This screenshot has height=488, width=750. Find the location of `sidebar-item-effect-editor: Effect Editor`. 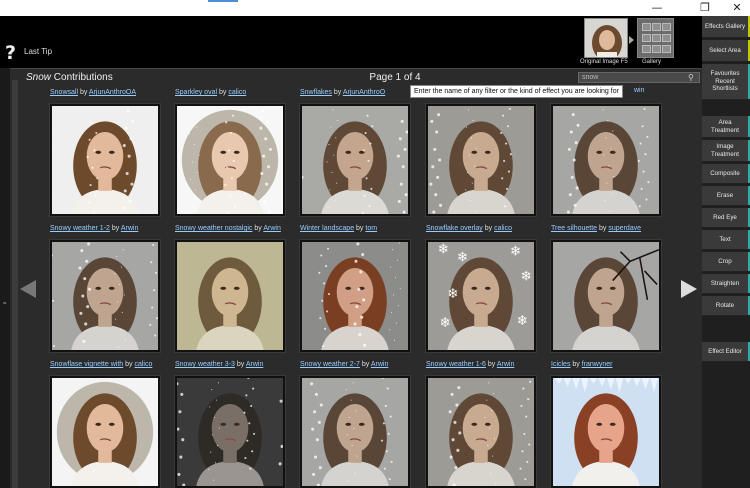

sidebar-item-effect-editor: Effect Editor is located at coordinates (726, 352).